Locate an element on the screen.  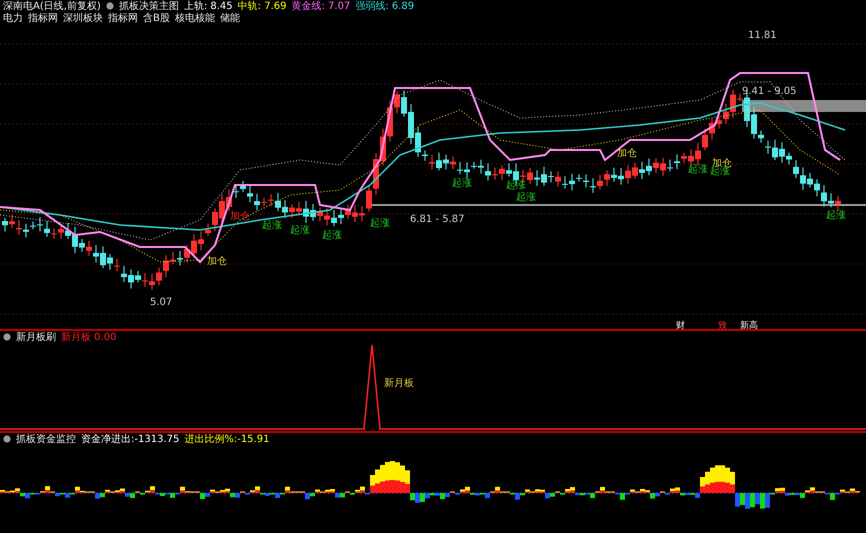
panel-title: 抓板资金监控 is located at coordinates (46, 439).